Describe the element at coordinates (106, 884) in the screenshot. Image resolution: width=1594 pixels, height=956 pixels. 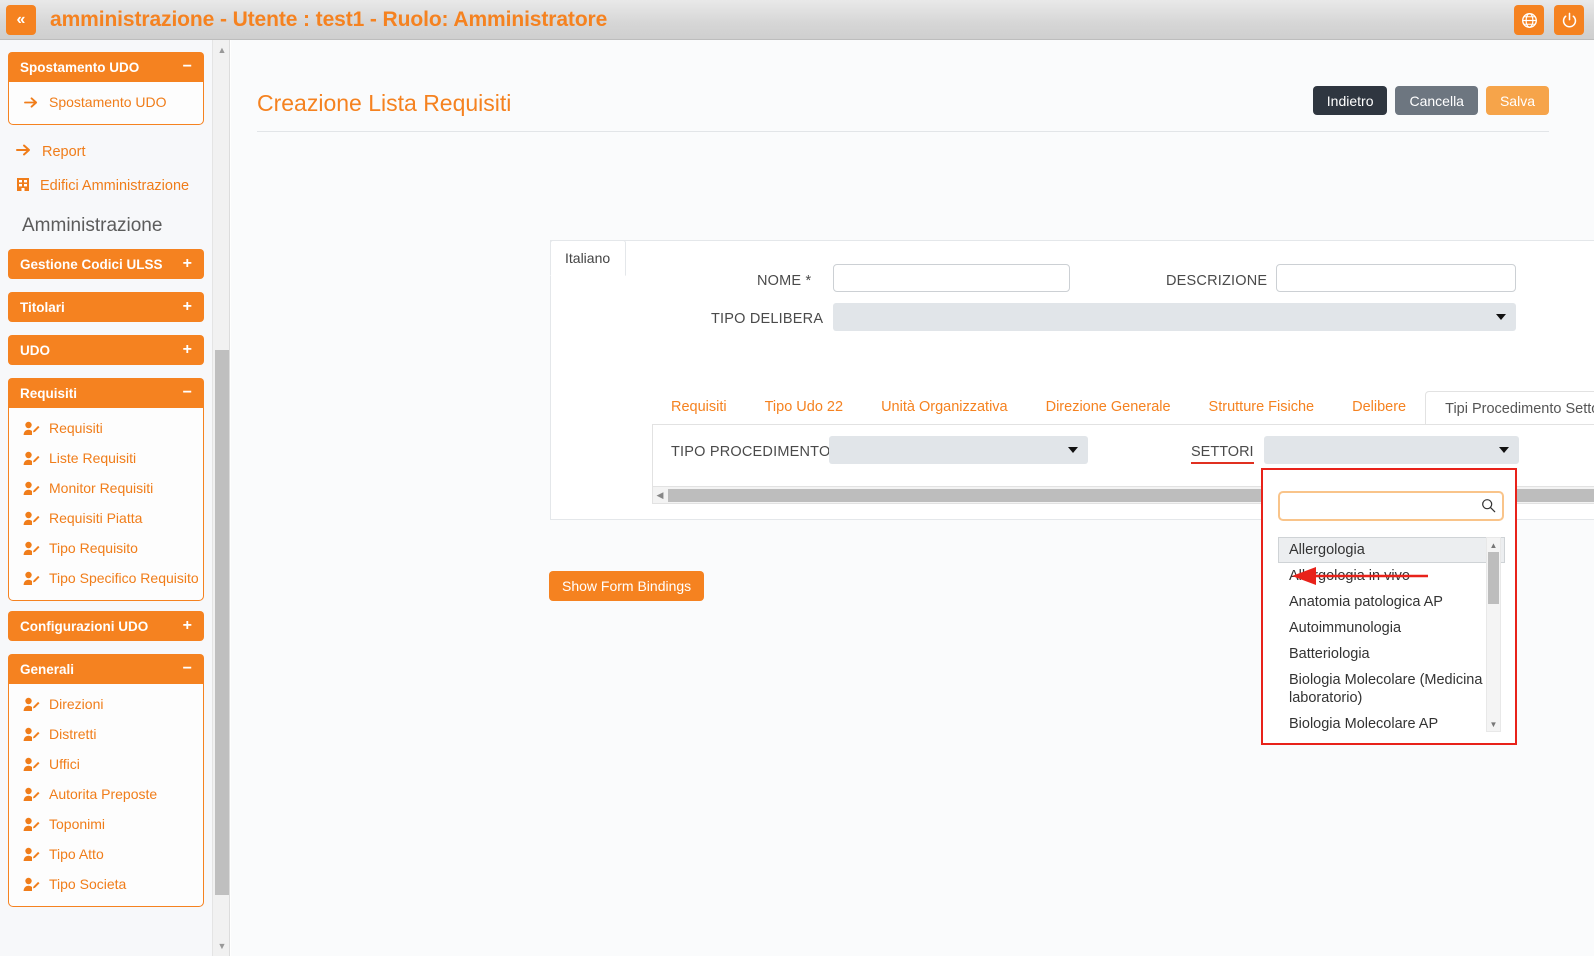
I see `sidebar-item-tipo-societa: Tipo Societa` at that location.